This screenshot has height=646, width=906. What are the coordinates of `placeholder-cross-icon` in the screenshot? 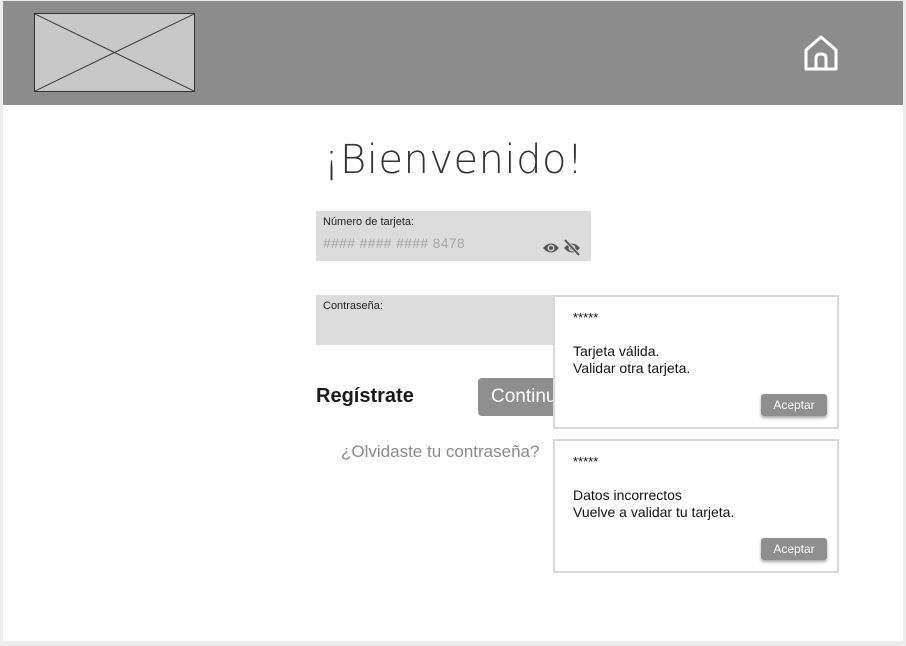 It's located at (114, 52).